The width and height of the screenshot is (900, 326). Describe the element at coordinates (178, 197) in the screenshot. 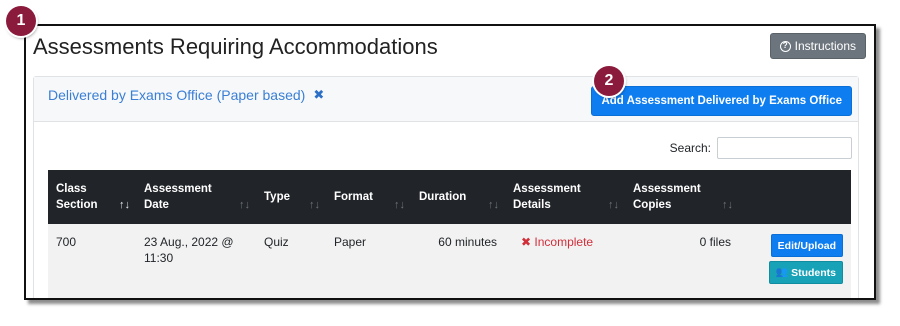

I see `column-label: Assessment Date` at that location.